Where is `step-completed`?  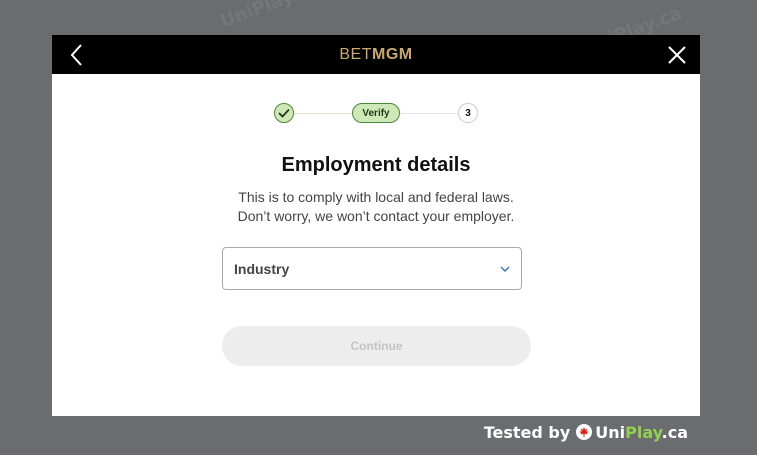
step-completed is located at coordinates (284, 113).